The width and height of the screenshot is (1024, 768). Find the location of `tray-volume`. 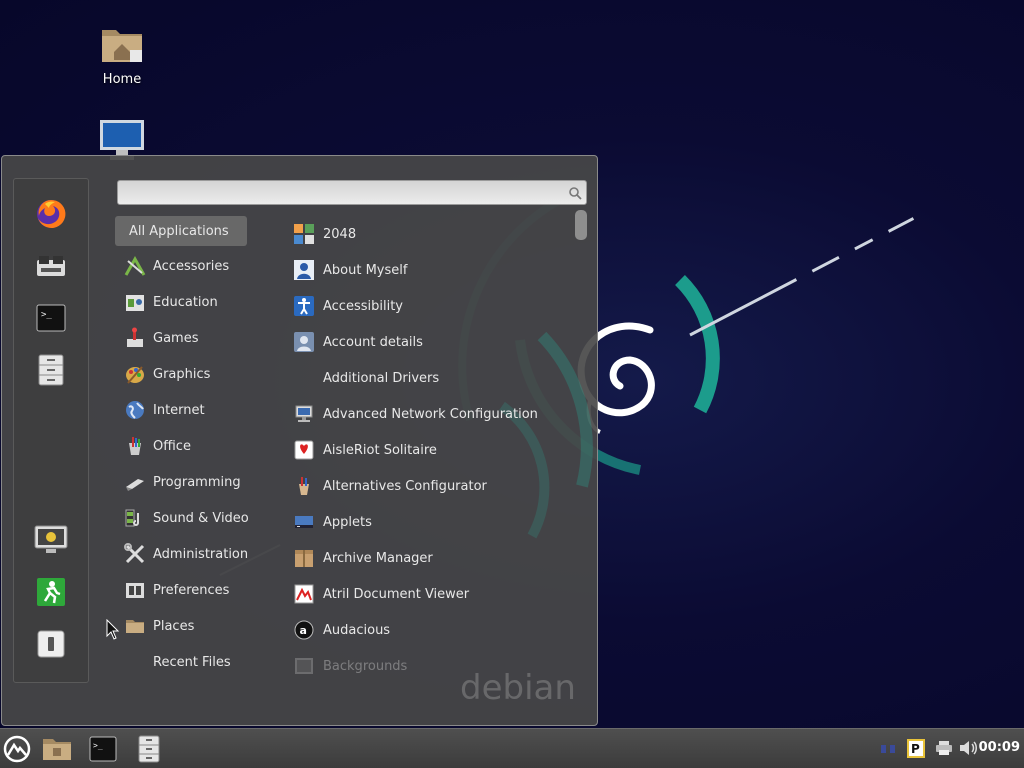

tray-volume is located at coordinates (969, 748).